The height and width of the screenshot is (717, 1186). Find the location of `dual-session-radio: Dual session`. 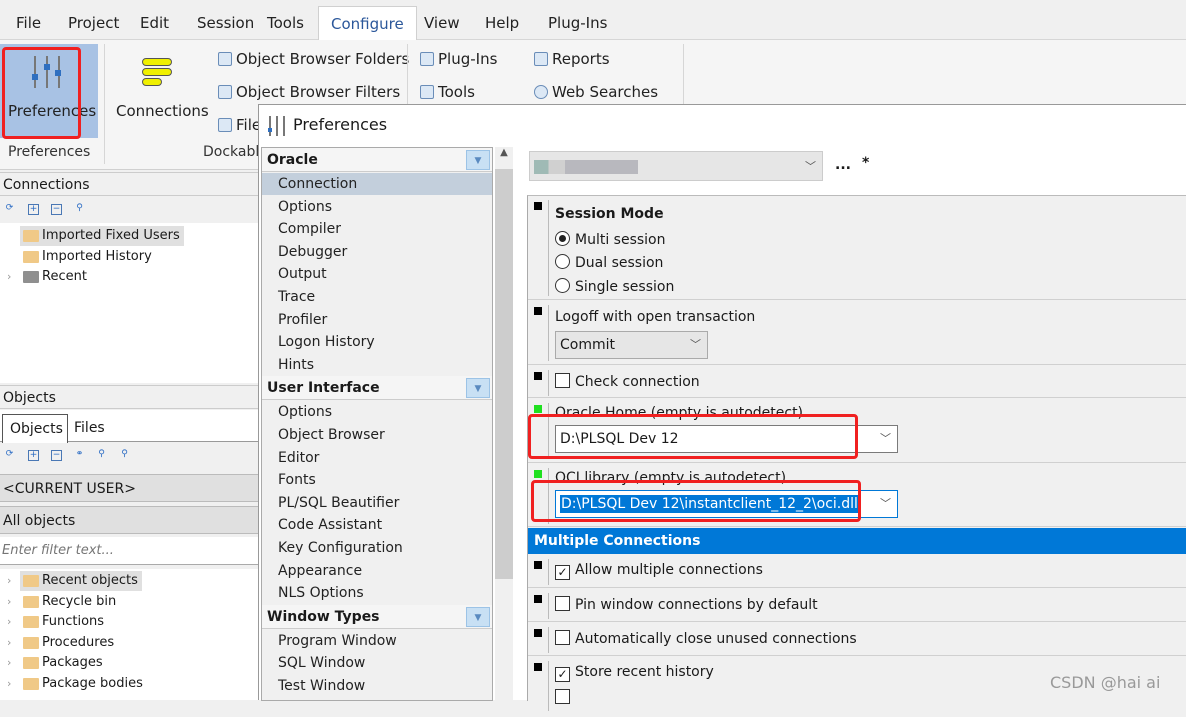

dual-session-radio: Dual session is located at coordinates (609, 262).